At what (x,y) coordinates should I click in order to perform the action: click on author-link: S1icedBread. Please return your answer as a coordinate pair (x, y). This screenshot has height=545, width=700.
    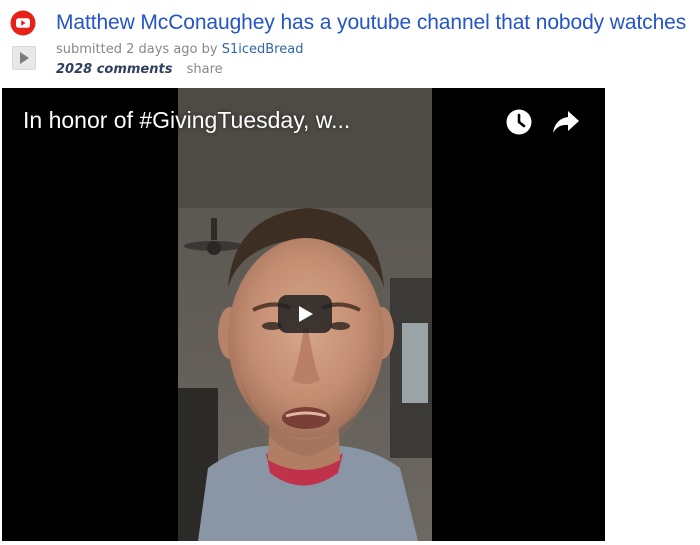
    Looking at the image, I should click on (263, 49).